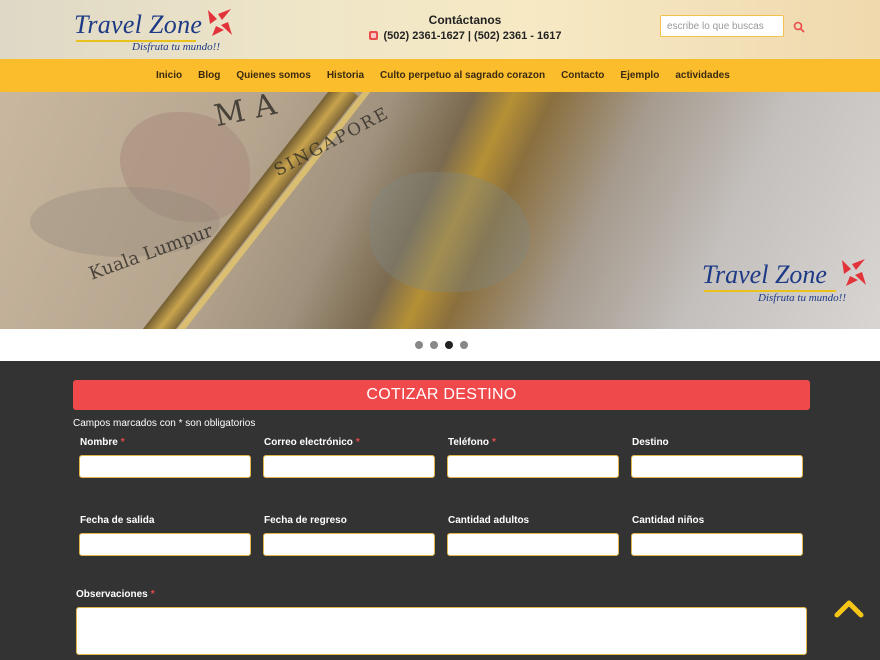 This screenshot has width=880, height=660. What do you see at coordinates (799, 27) in the screenshot?
I see `search-icon` at bounding box center [799, 27].